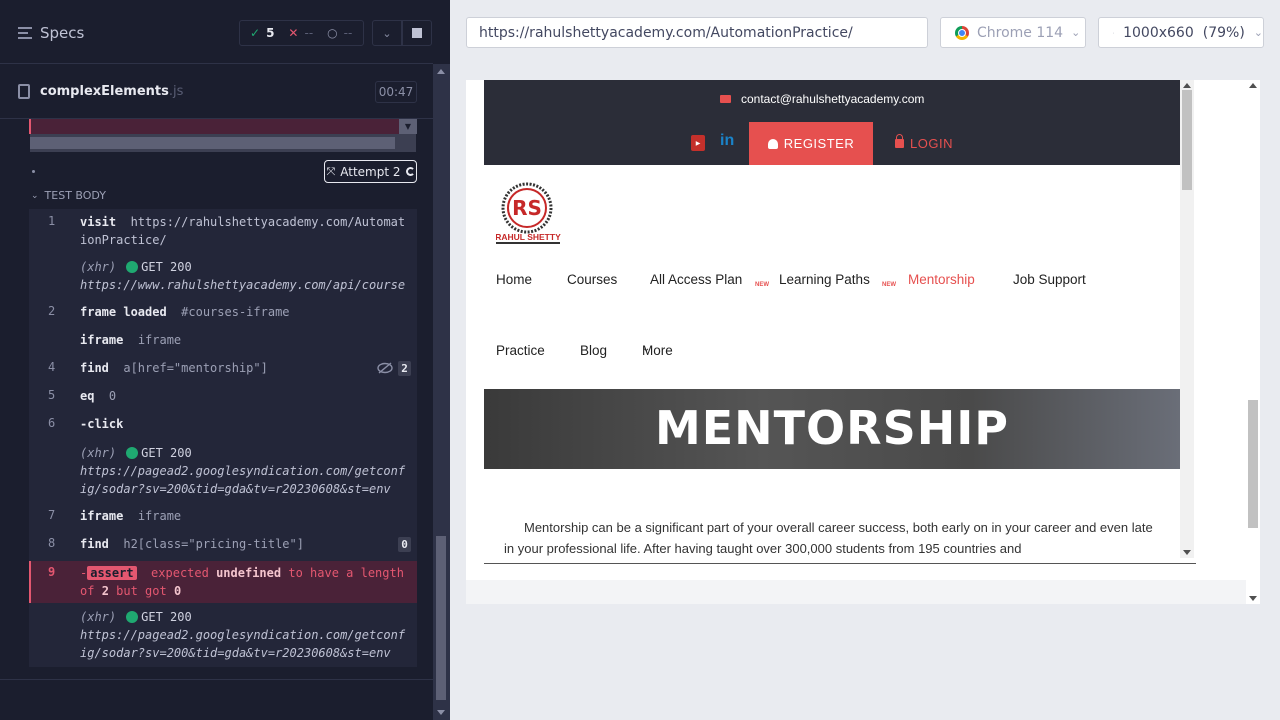  I want to click on eye-slash-icon, so click(385, 368).